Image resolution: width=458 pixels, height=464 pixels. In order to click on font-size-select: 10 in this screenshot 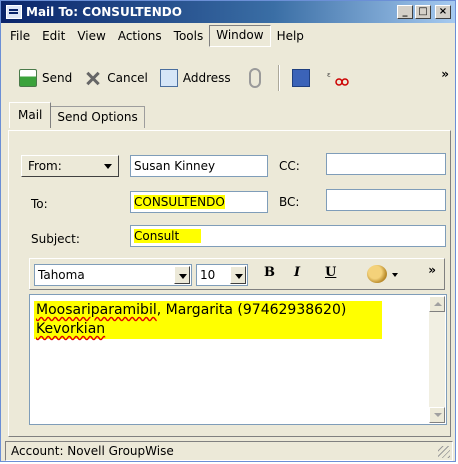, I will do `click(222, 275)`.